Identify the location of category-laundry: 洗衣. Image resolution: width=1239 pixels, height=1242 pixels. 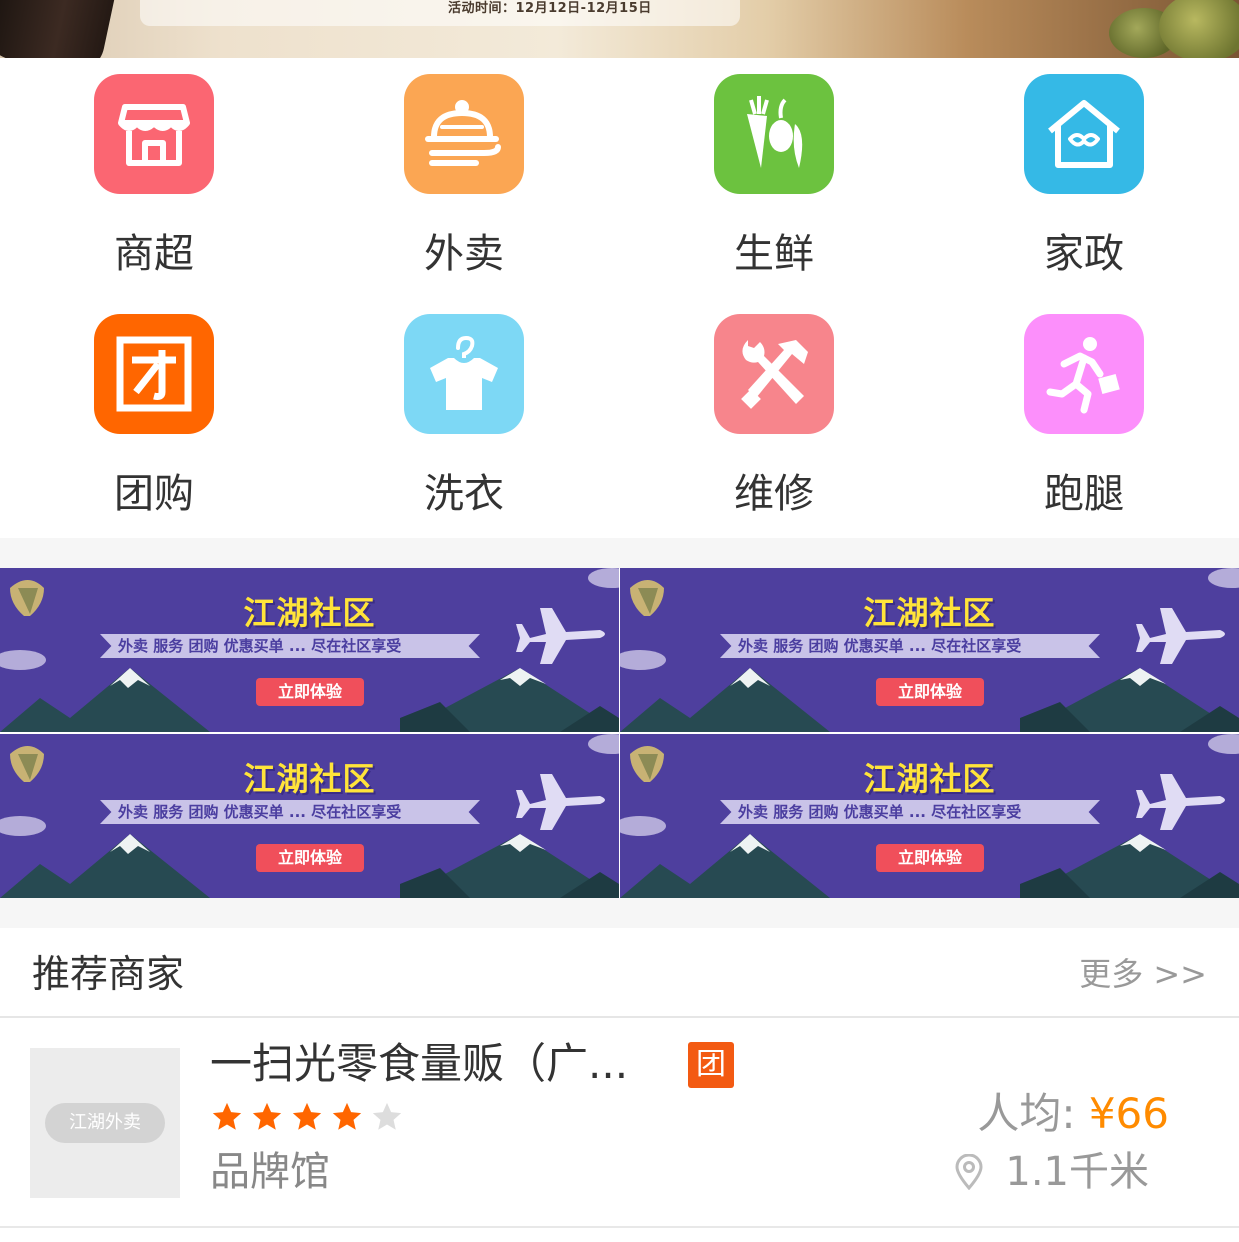
(464, 418).